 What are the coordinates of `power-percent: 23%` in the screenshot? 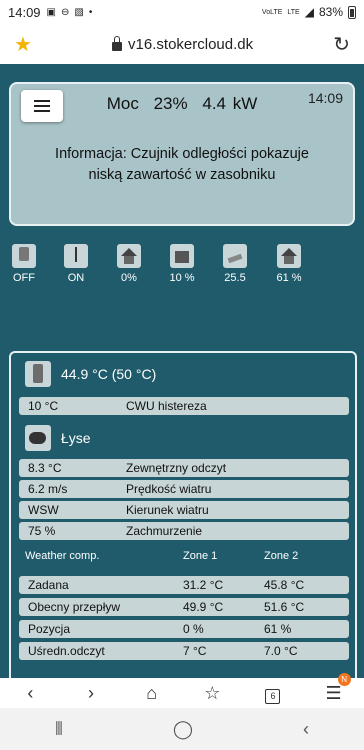 It's located at (170, 103).